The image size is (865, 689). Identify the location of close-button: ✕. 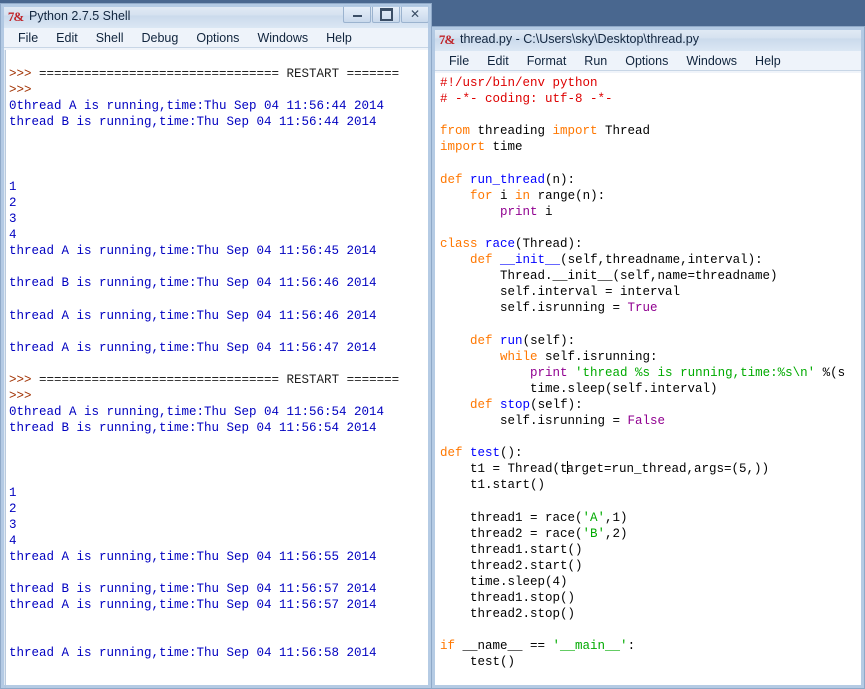
(415, 14).